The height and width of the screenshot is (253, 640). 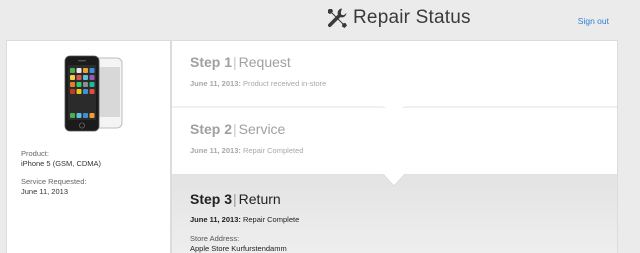 I want to click on step-status-text: Repair Completed, so click(x=273, y=150).